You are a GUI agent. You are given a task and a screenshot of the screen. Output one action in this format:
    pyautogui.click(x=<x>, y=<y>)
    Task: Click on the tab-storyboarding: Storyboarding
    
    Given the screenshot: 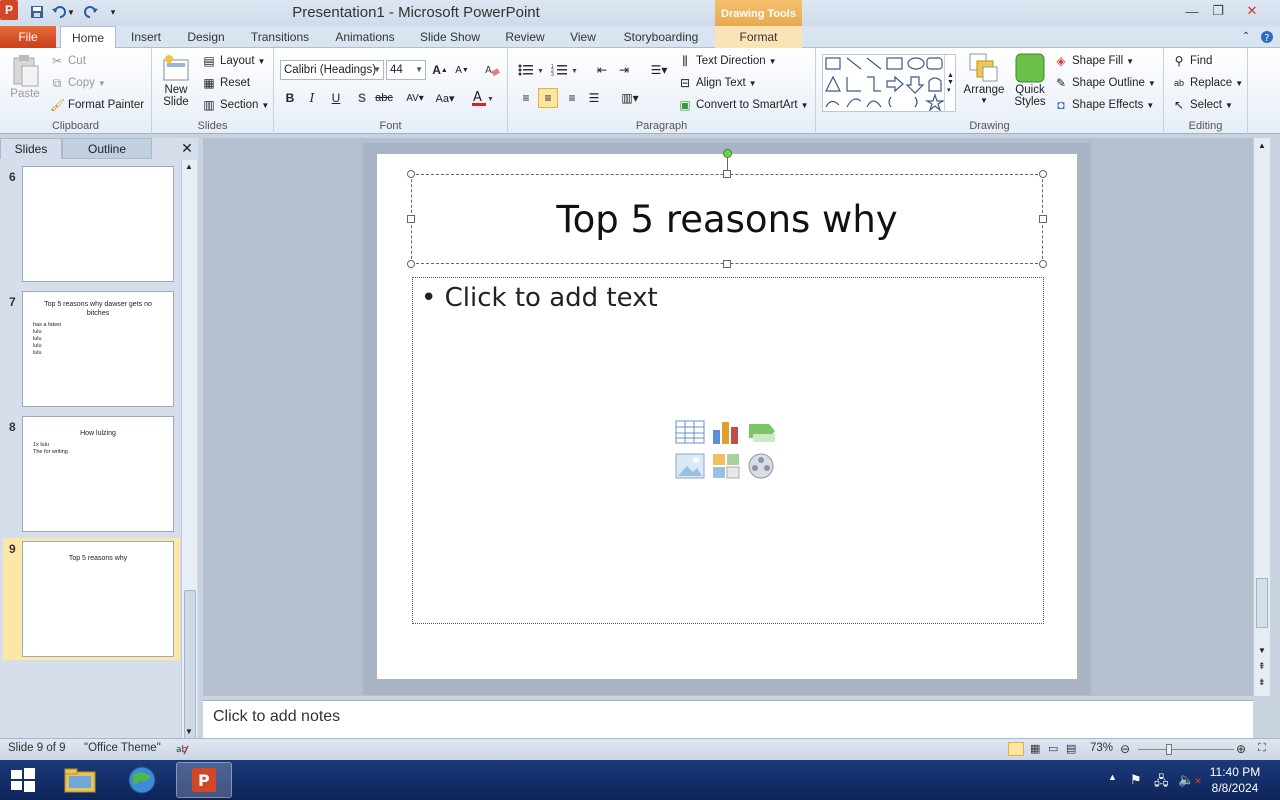 What is the action you would take?
    pyautogui.click(x=661, y=37)
    